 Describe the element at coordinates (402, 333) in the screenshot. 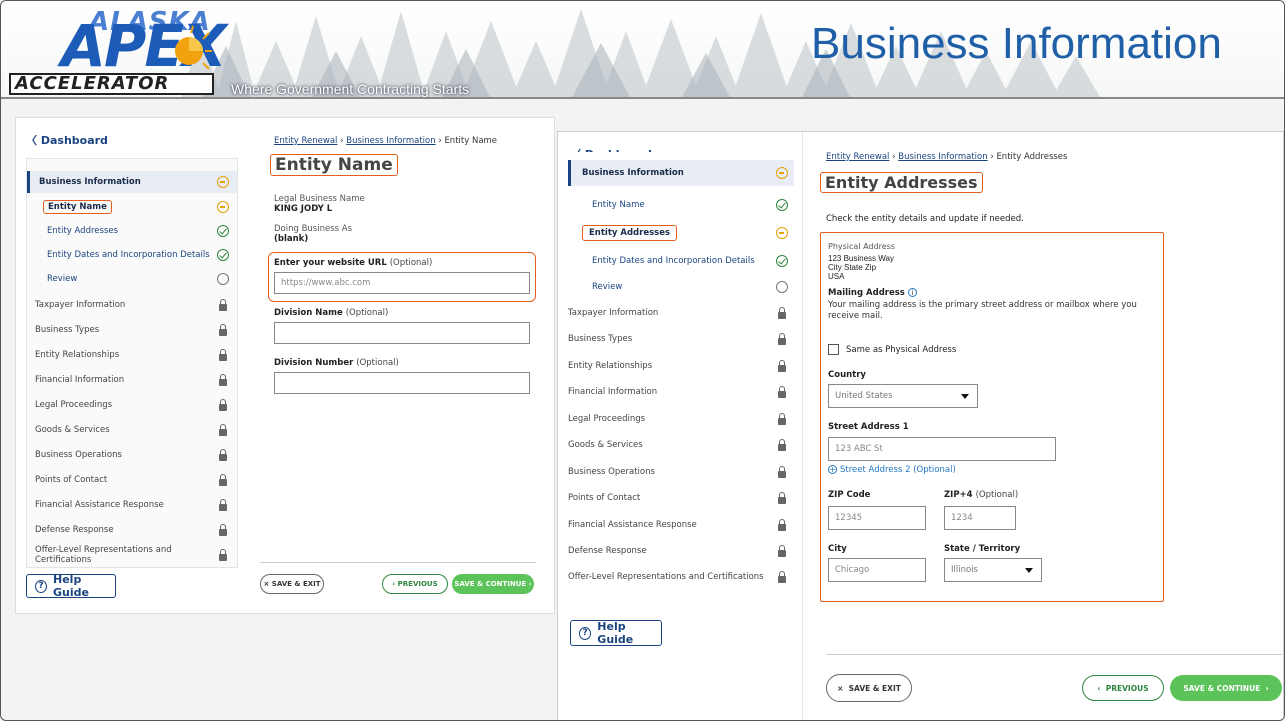

I see `division-name-input` at that location.